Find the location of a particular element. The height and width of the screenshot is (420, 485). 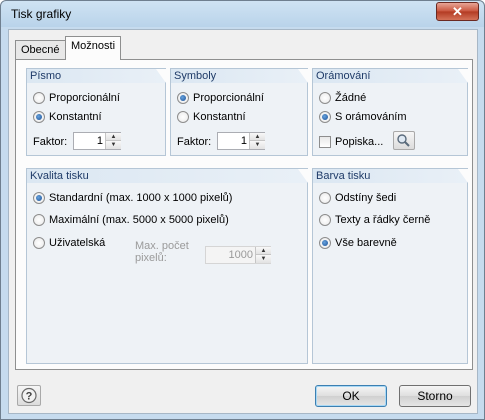

caption-settings-button is located at coordinates (404, 140).